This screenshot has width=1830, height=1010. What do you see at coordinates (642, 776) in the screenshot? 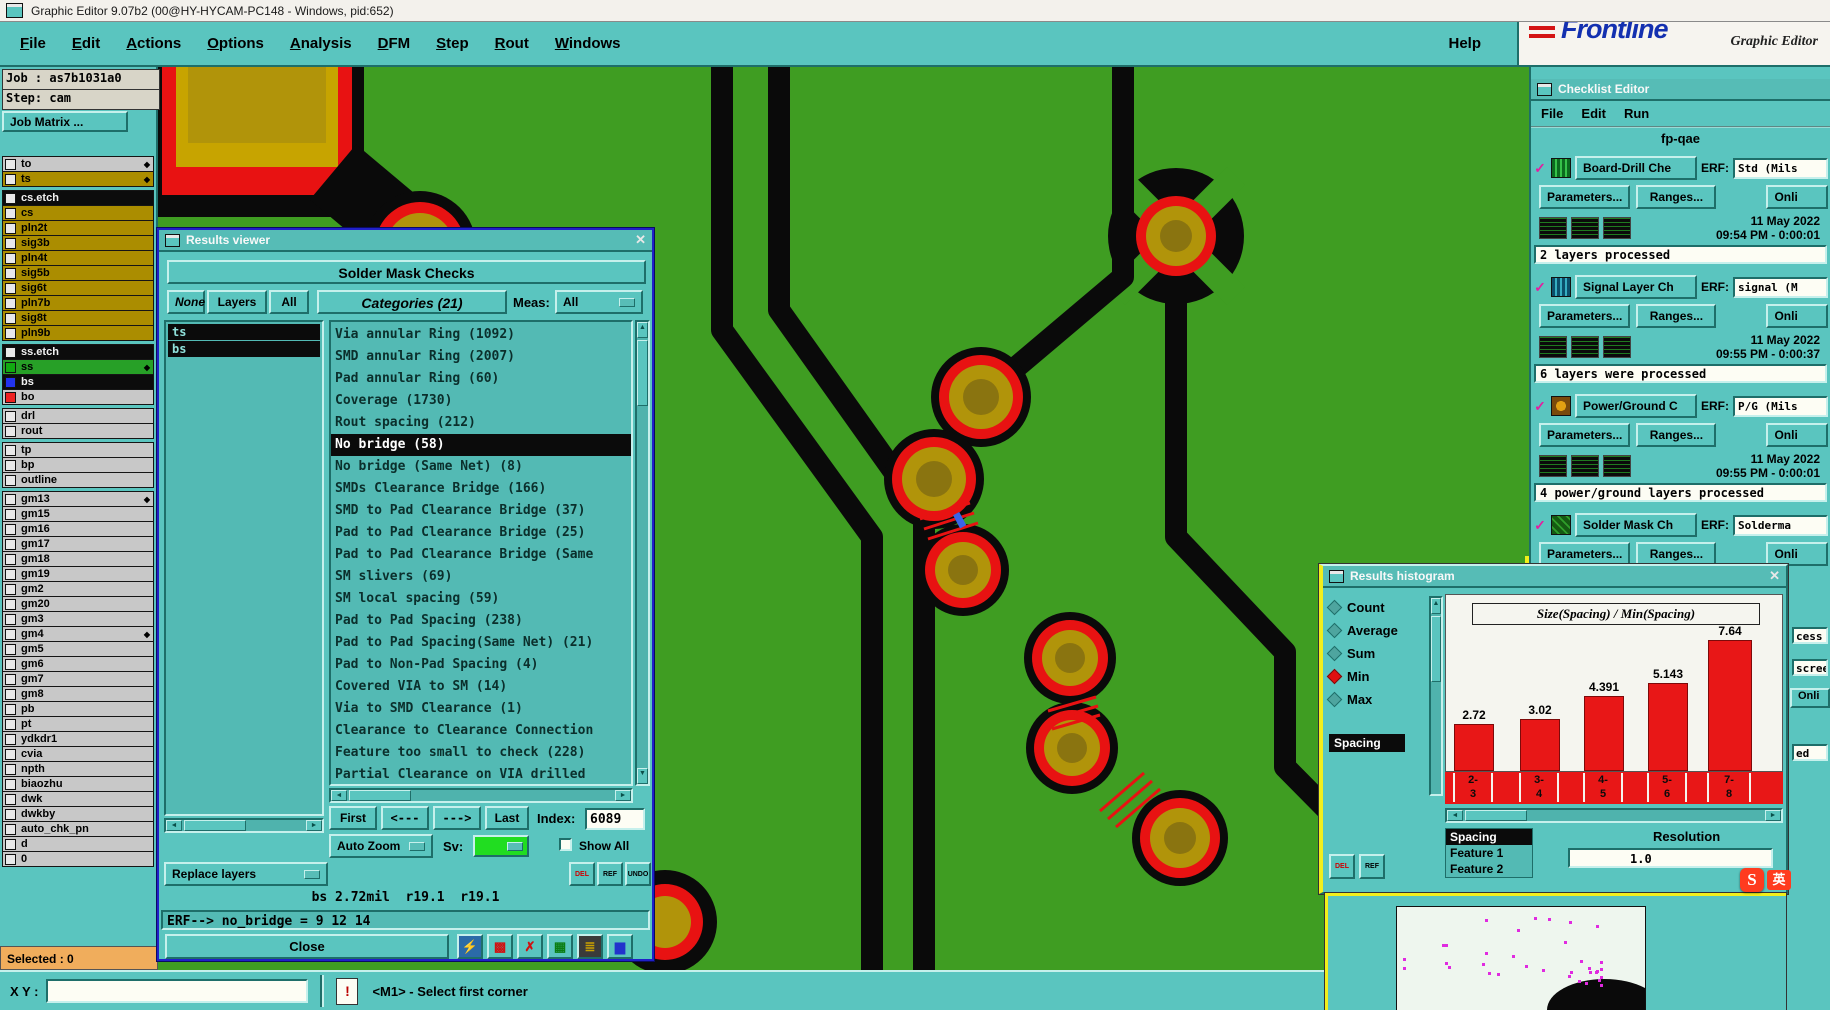
I see `scroll-down-icon: ▼` at bounding box center [642, 776].